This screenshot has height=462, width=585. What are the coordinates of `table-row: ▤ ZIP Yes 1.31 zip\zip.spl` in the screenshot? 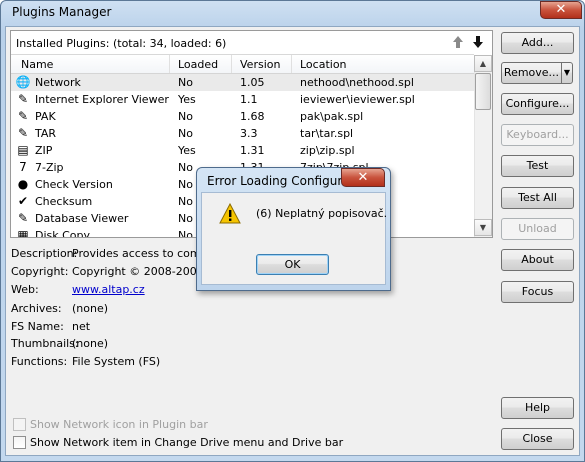 It's located at (242, 150).